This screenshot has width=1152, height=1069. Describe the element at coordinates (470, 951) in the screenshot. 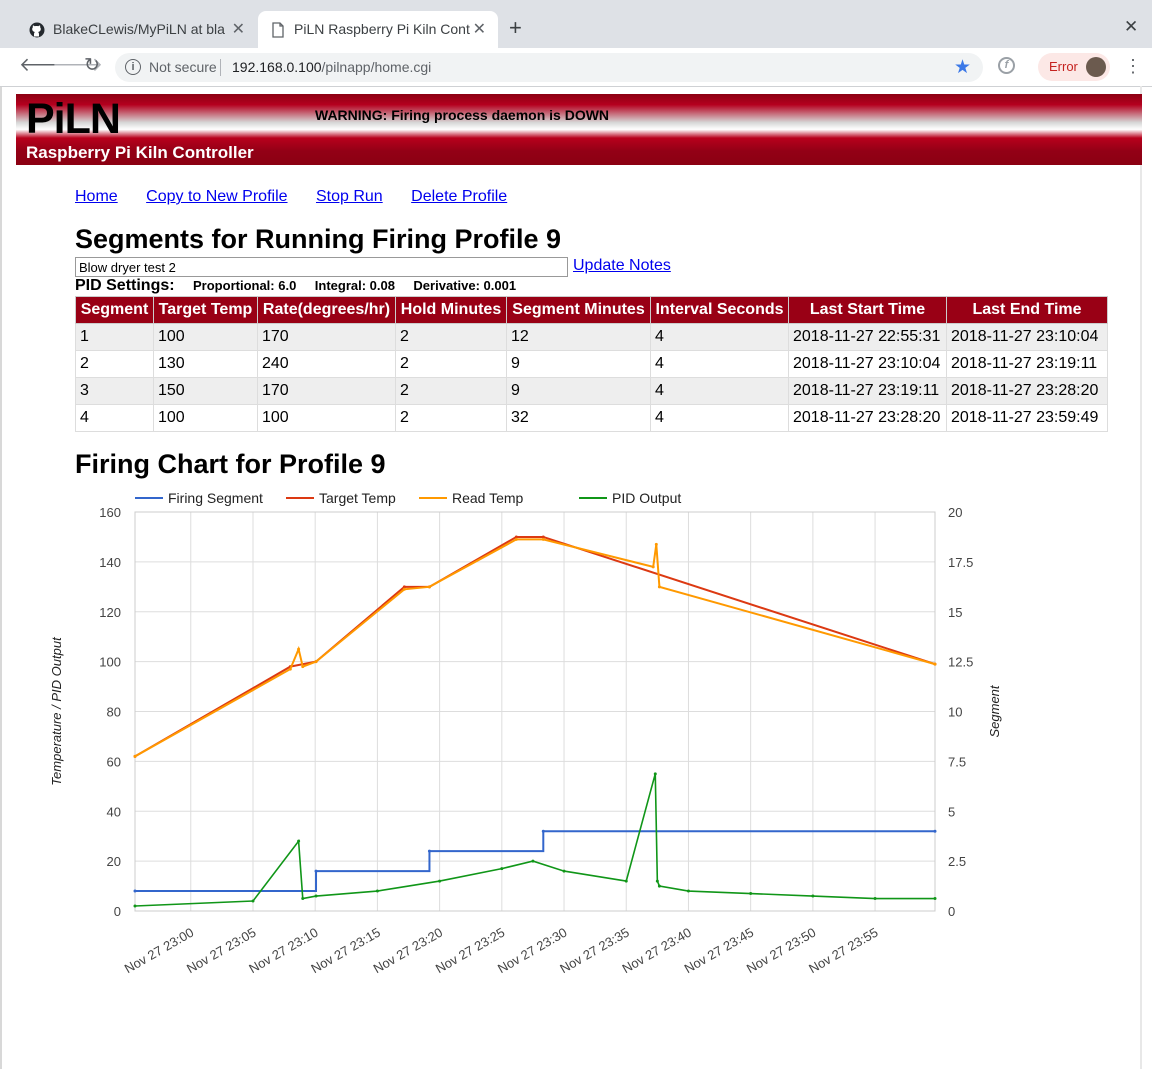

I see `x-tick-label: Nov 27 23:25` at that location.